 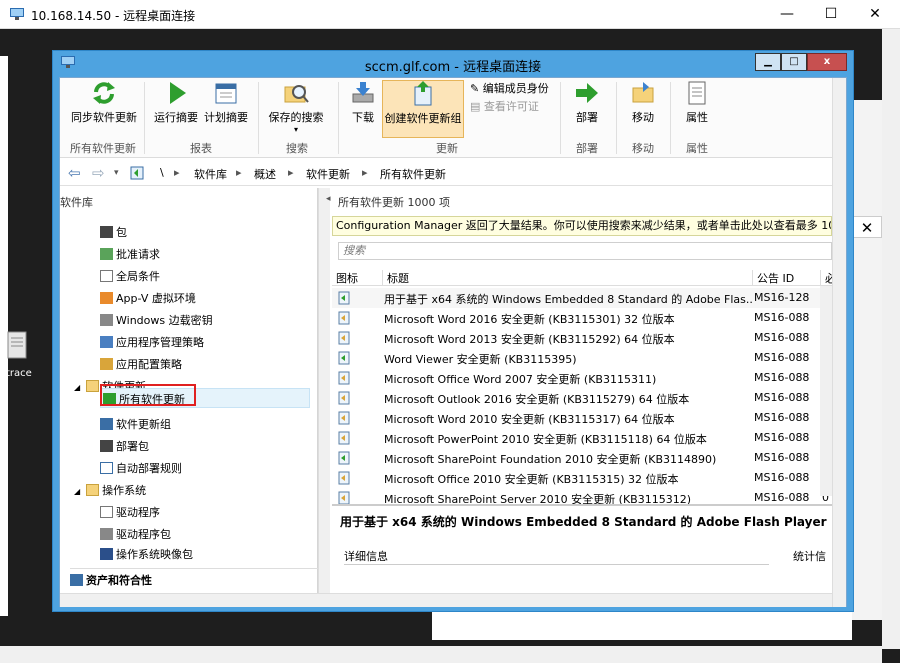 I want to click on outer-horizontal-scrollbar, so click(x=441, y=654).